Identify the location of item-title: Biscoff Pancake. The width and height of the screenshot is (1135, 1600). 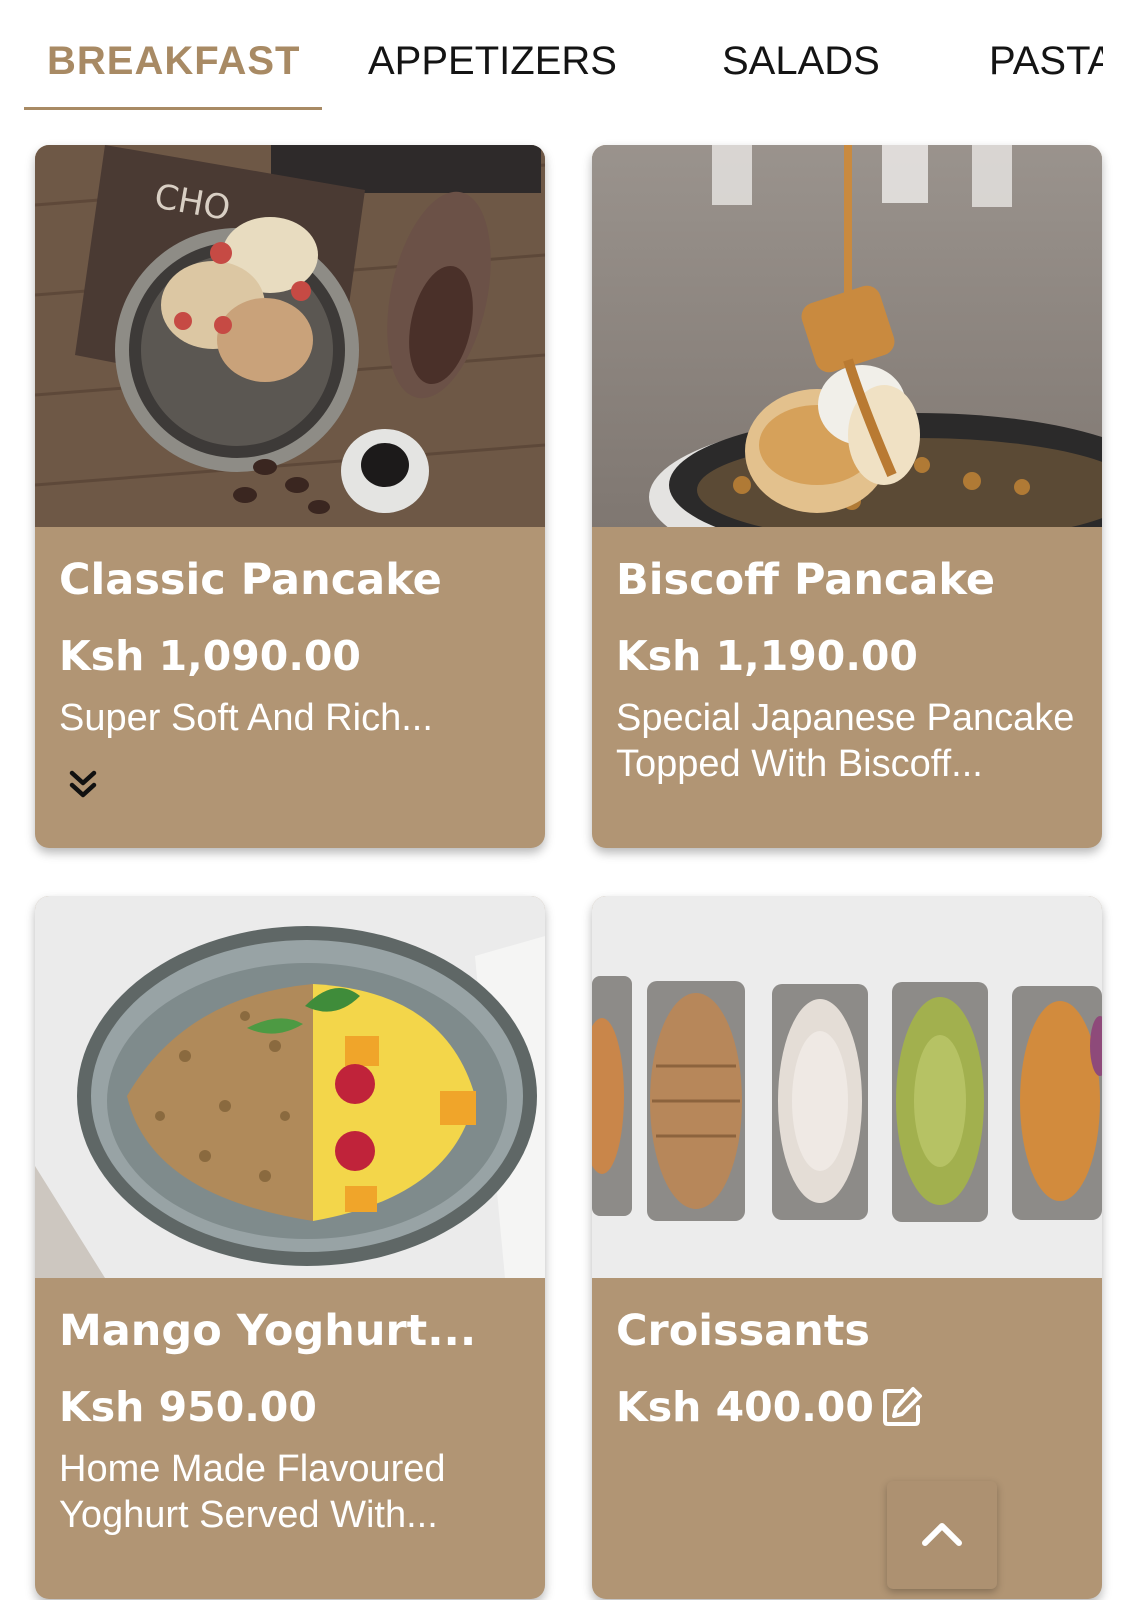
(806, 580).